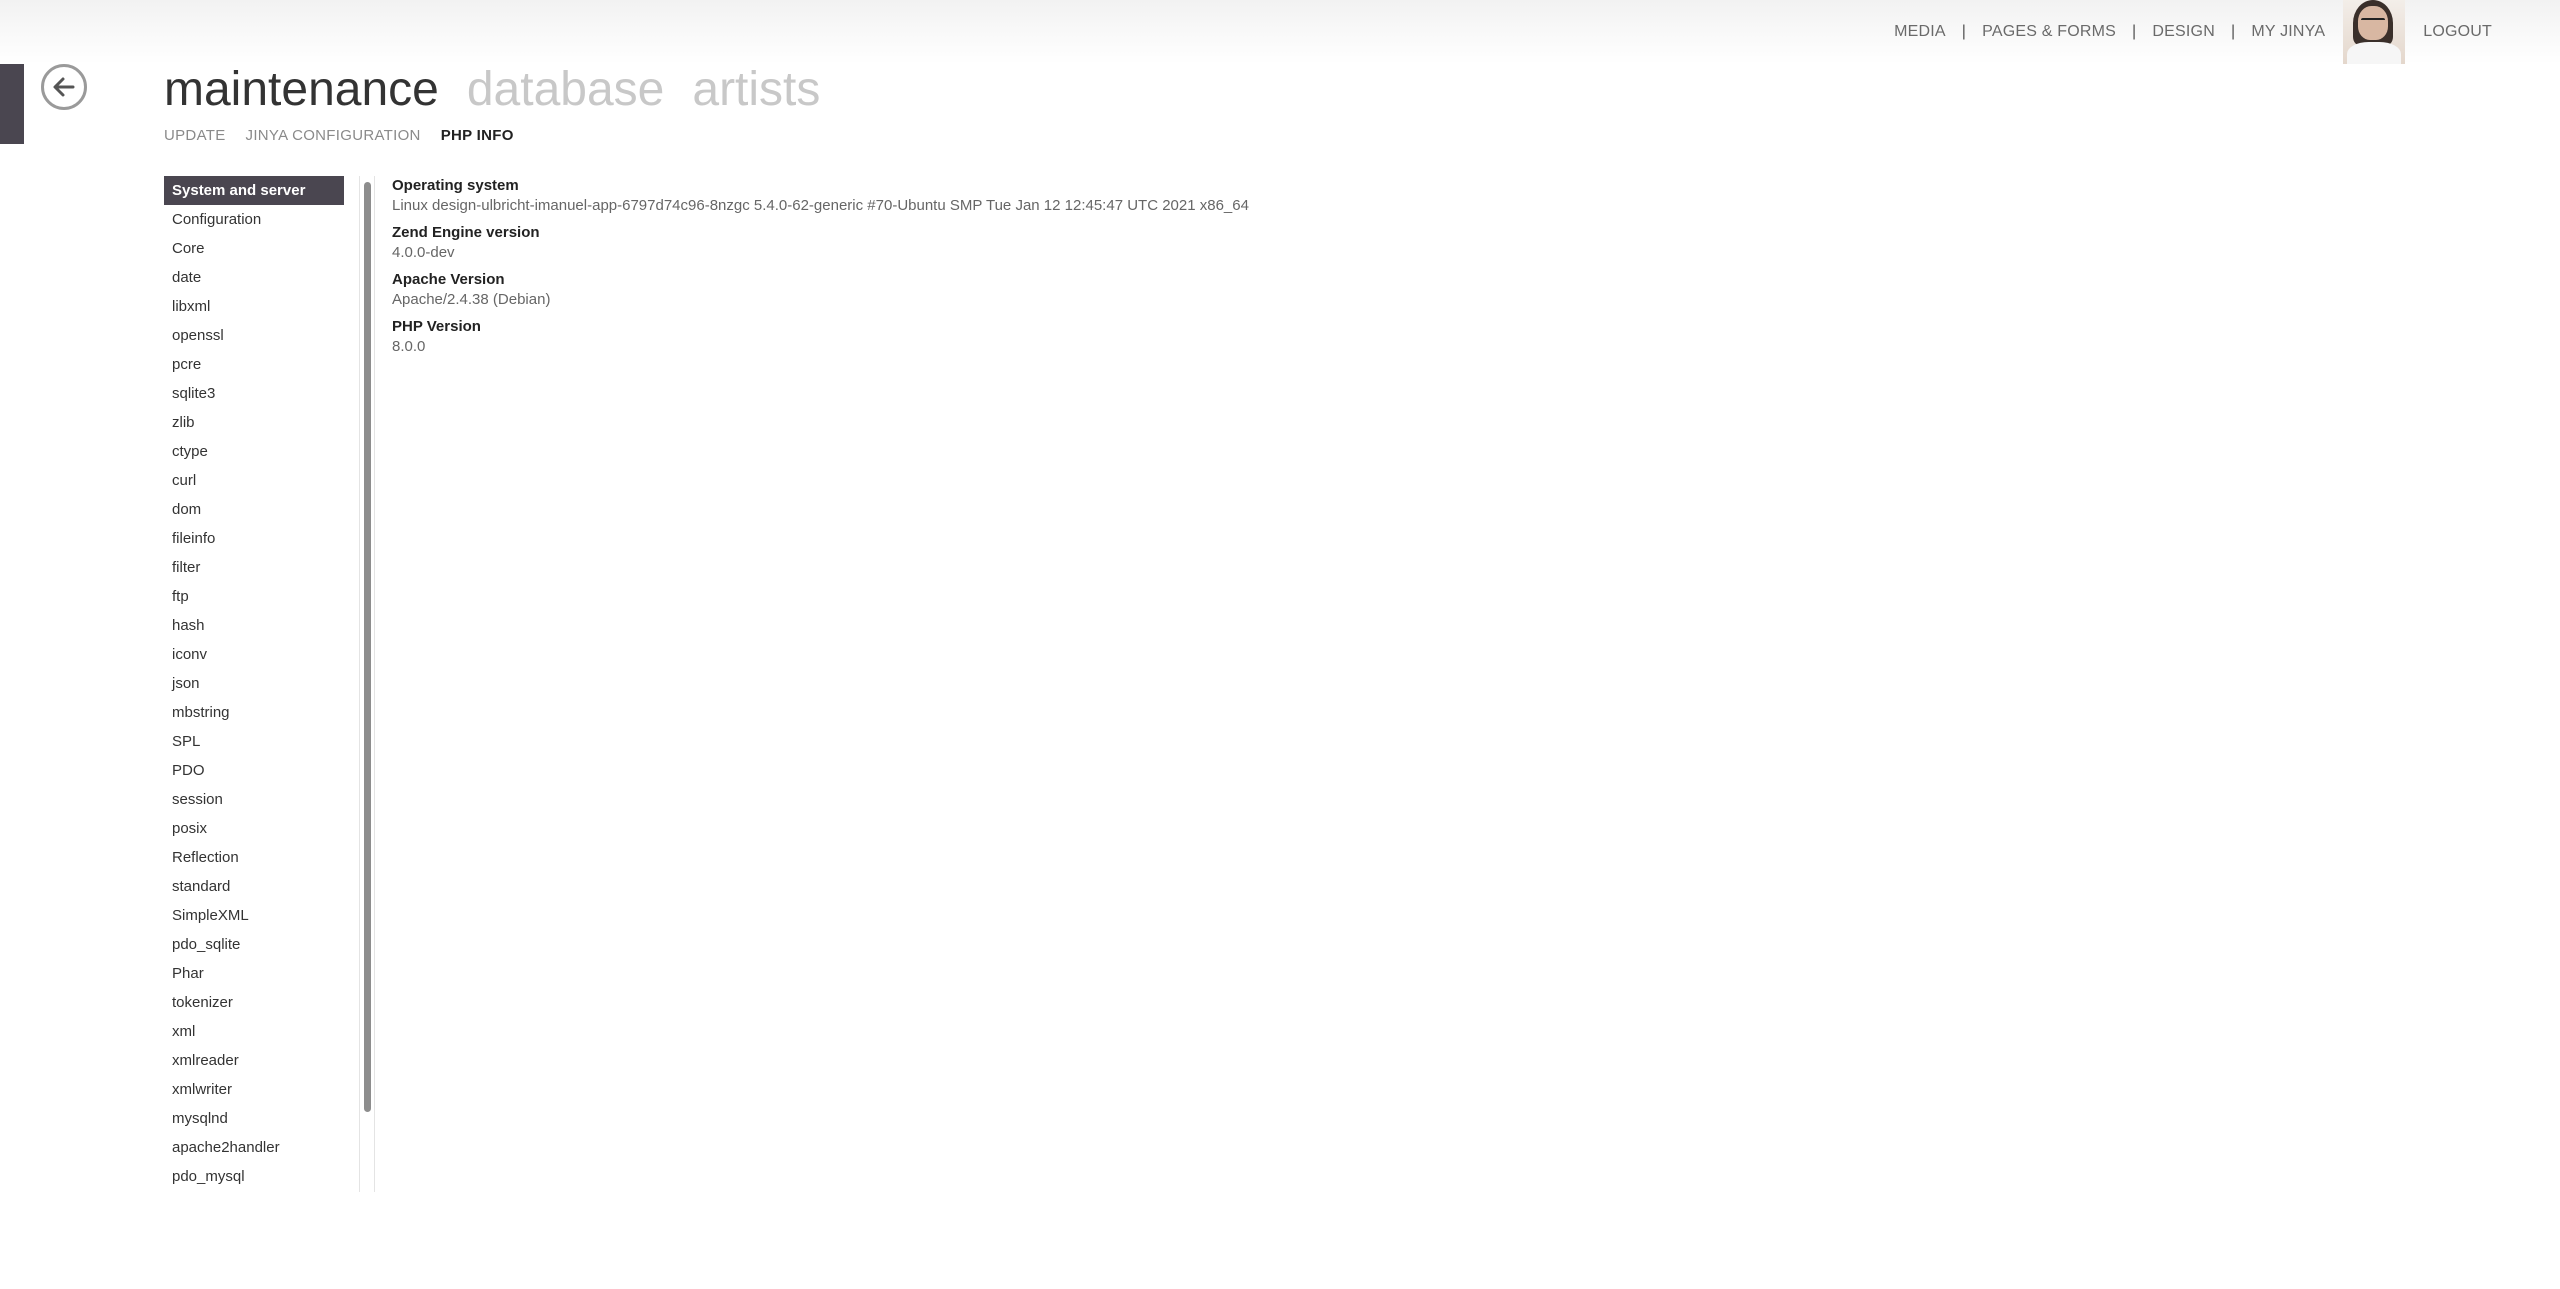 Image resolution: width=2560 pixels, height=1289 pixels. I want to click on sidebar-item: hash, so click(254, 625).